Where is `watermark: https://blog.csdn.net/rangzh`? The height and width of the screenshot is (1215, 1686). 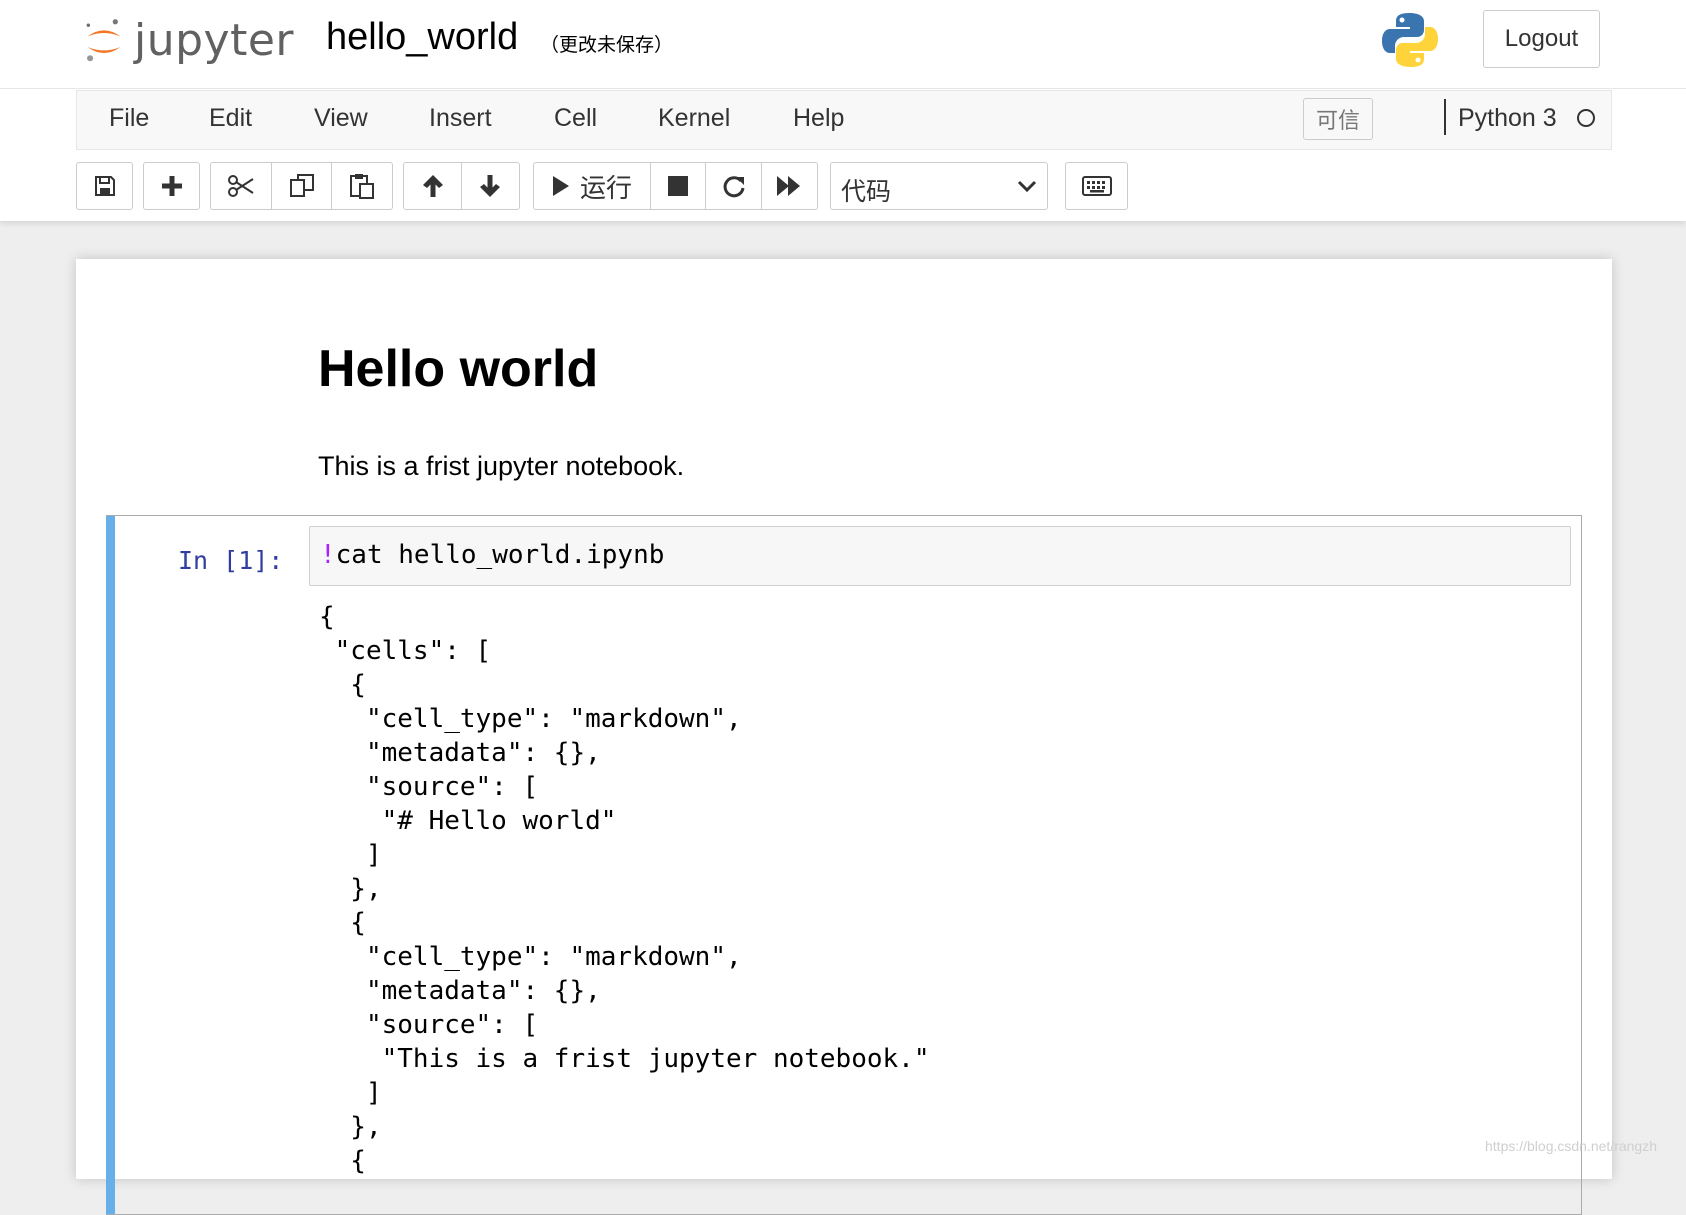
watermark: https://blog.csdn.net/rangzh is located at coordinates (1571, 1146).